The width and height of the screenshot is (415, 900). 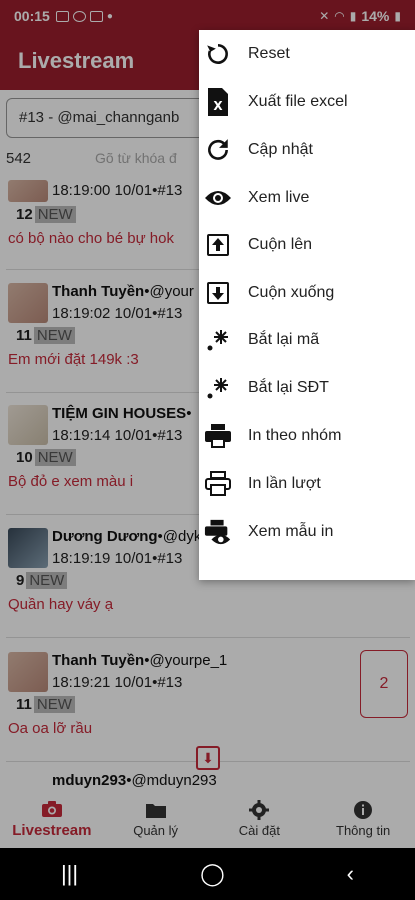 What do you see at coordinates (284, 339) in the screenshot?
I see `menu-label: Bắt lại mã` at bounding box center [284, 339].